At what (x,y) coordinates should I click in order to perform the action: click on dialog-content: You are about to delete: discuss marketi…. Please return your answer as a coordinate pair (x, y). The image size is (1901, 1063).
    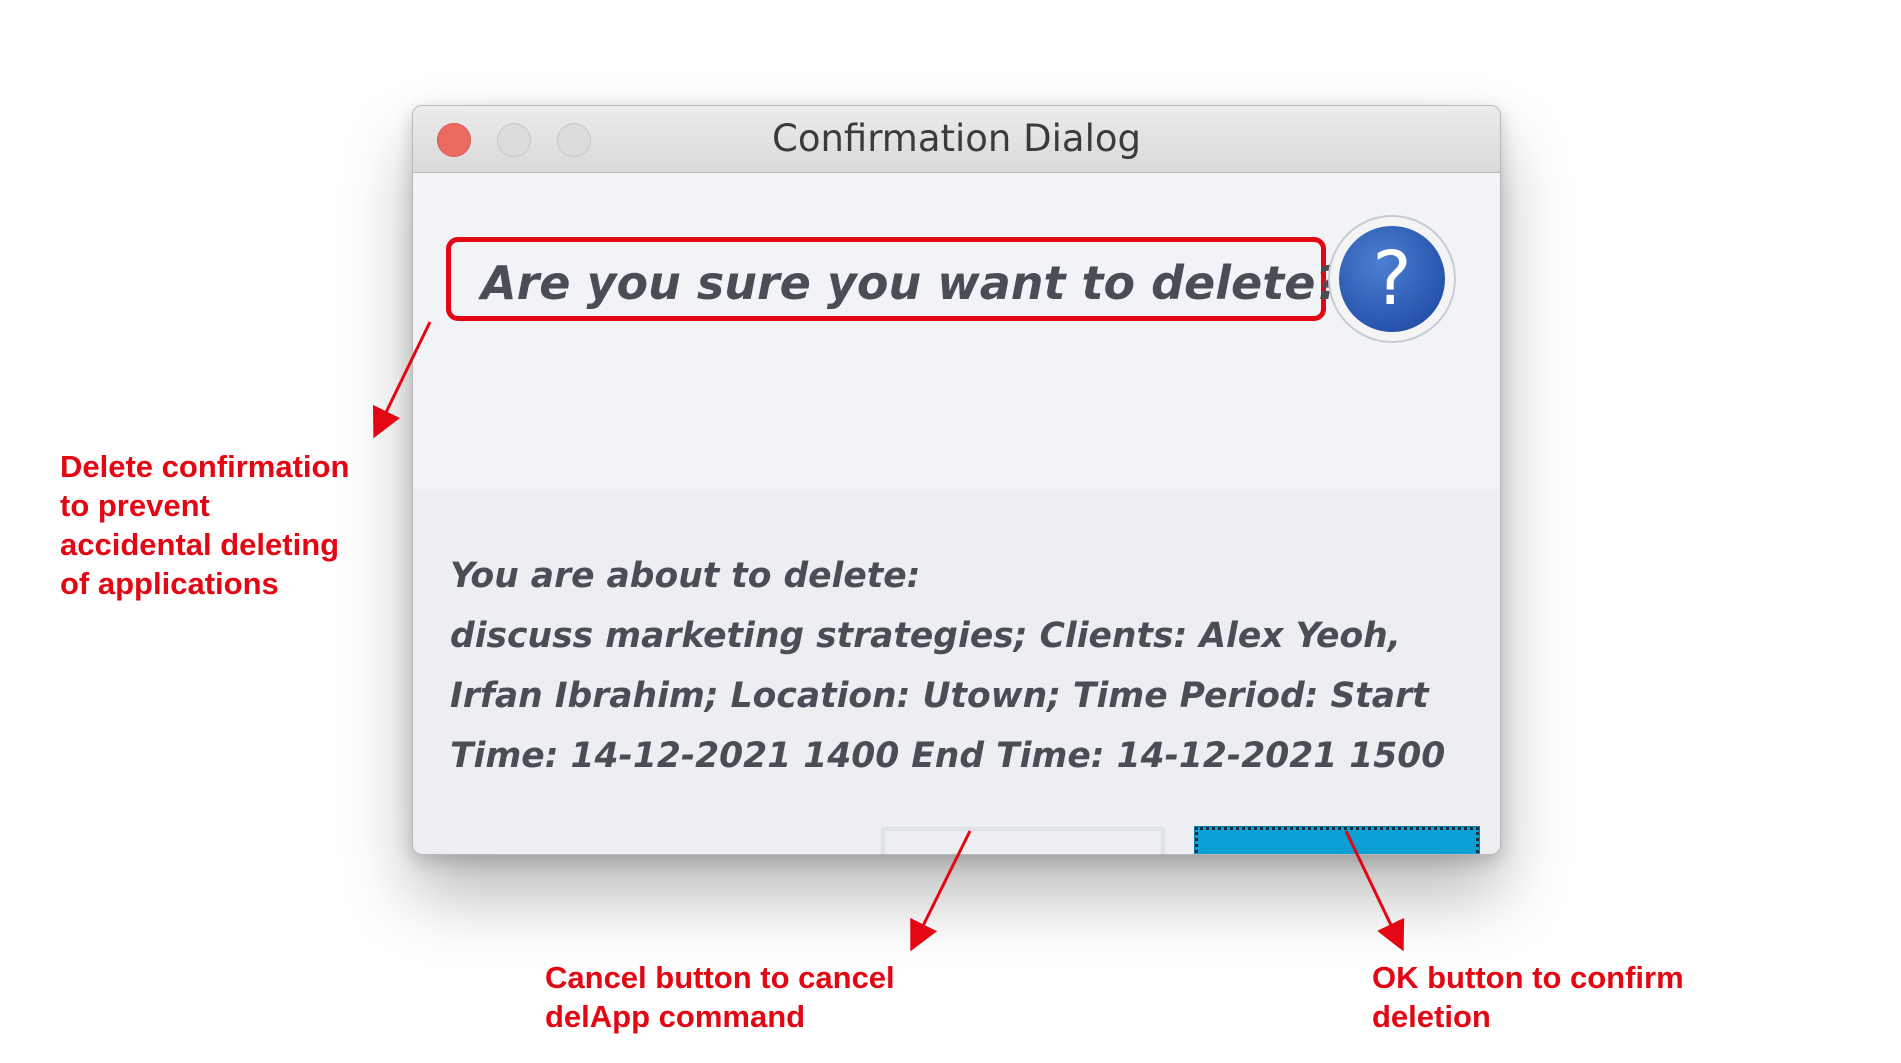
    Looking at the image, I should click on (960, 666).